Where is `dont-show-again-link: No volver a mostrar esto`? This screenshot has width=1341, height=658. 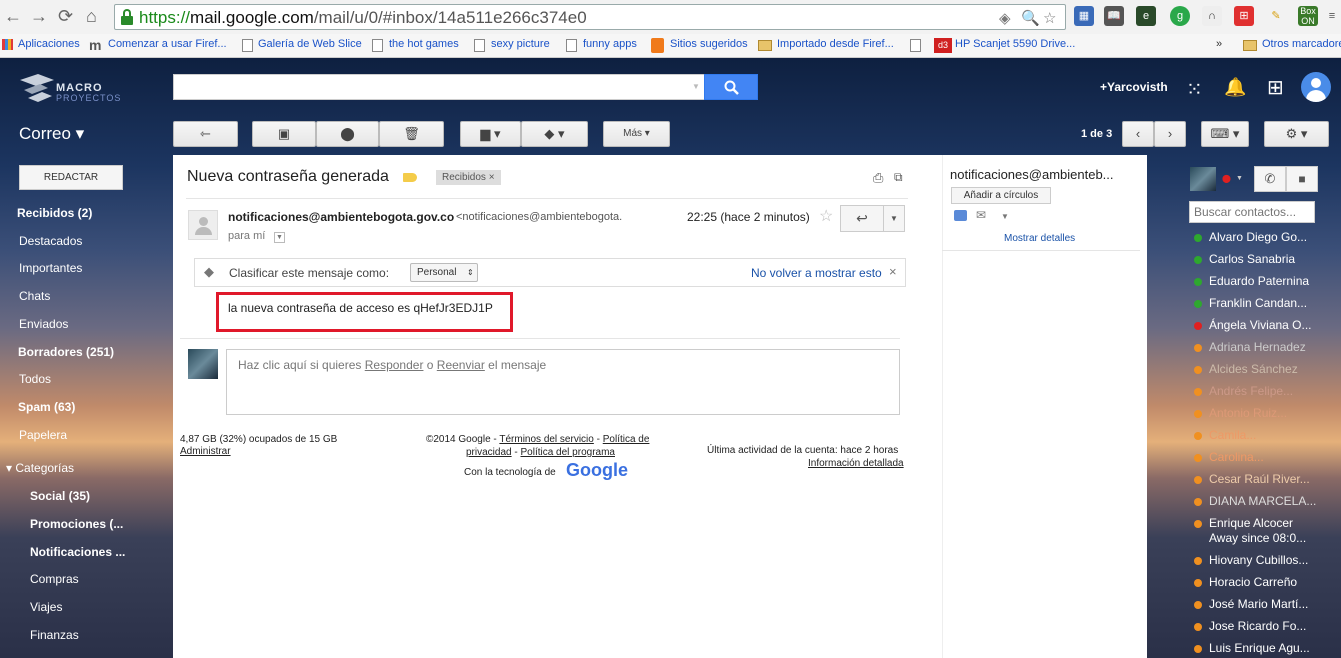
dont-show-again-link: No volver a mostrar esto is located at coordinates (816, 273).